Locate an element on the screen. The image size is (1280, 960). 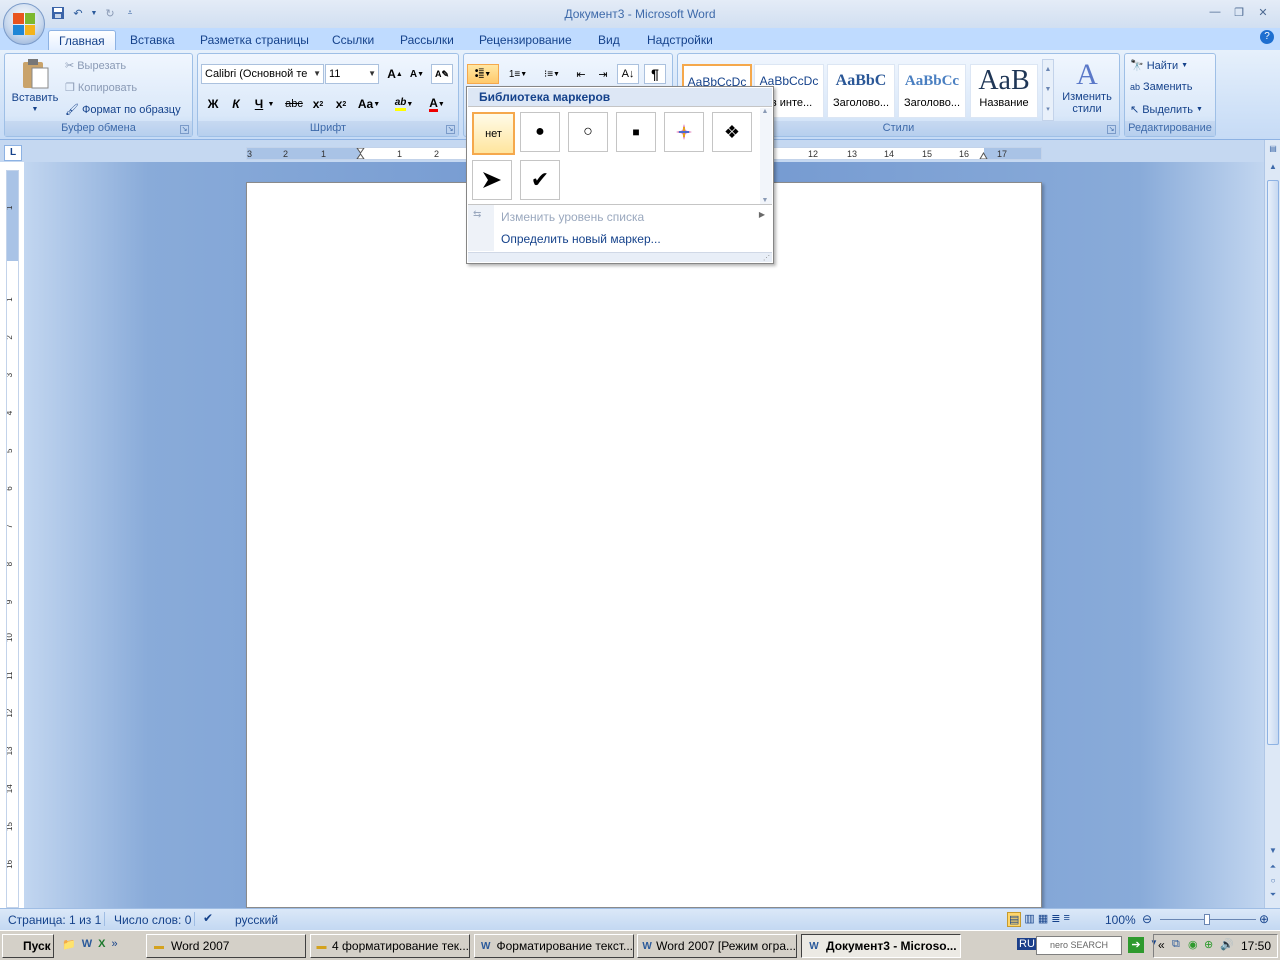
popup-resize-grip: ⋰ is located at coordinates (620, 257).